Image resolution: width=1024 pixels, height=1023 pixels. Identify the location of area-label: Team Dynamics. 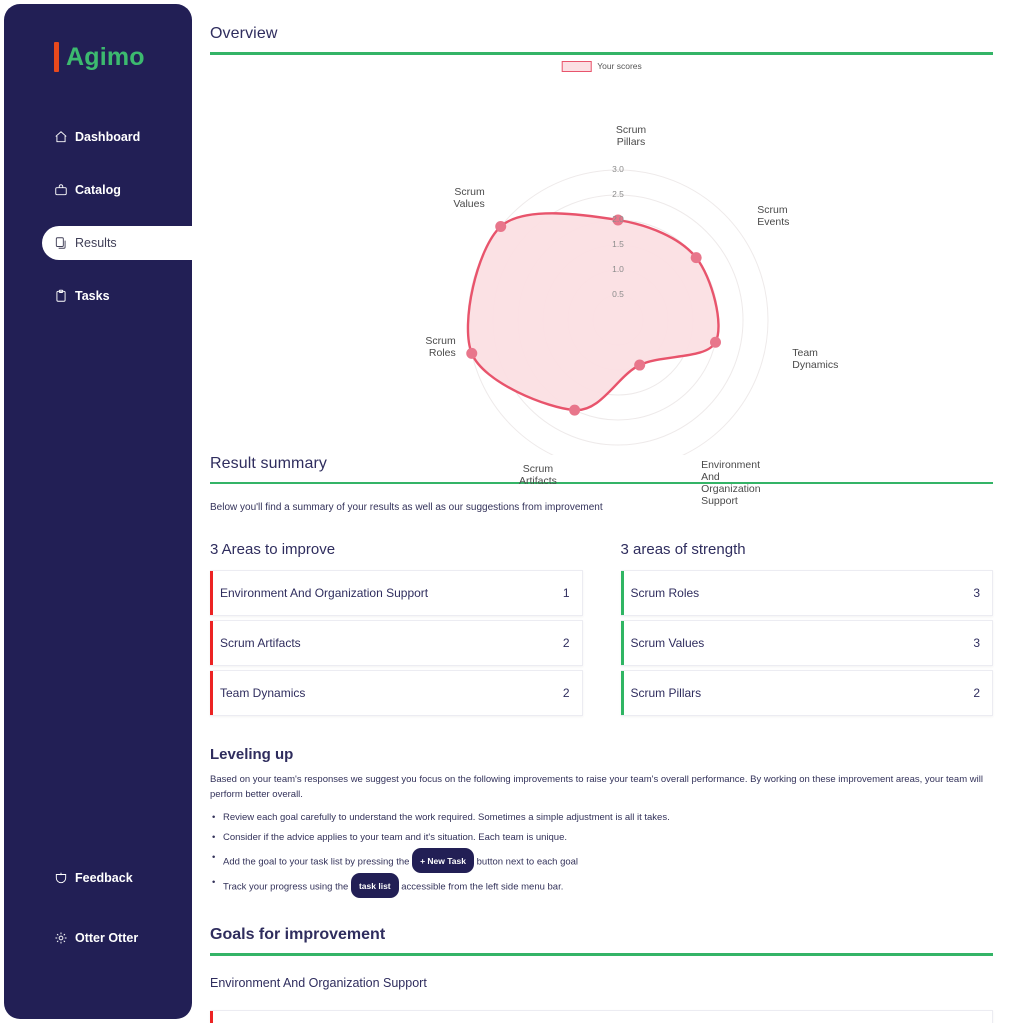
(263, 693).